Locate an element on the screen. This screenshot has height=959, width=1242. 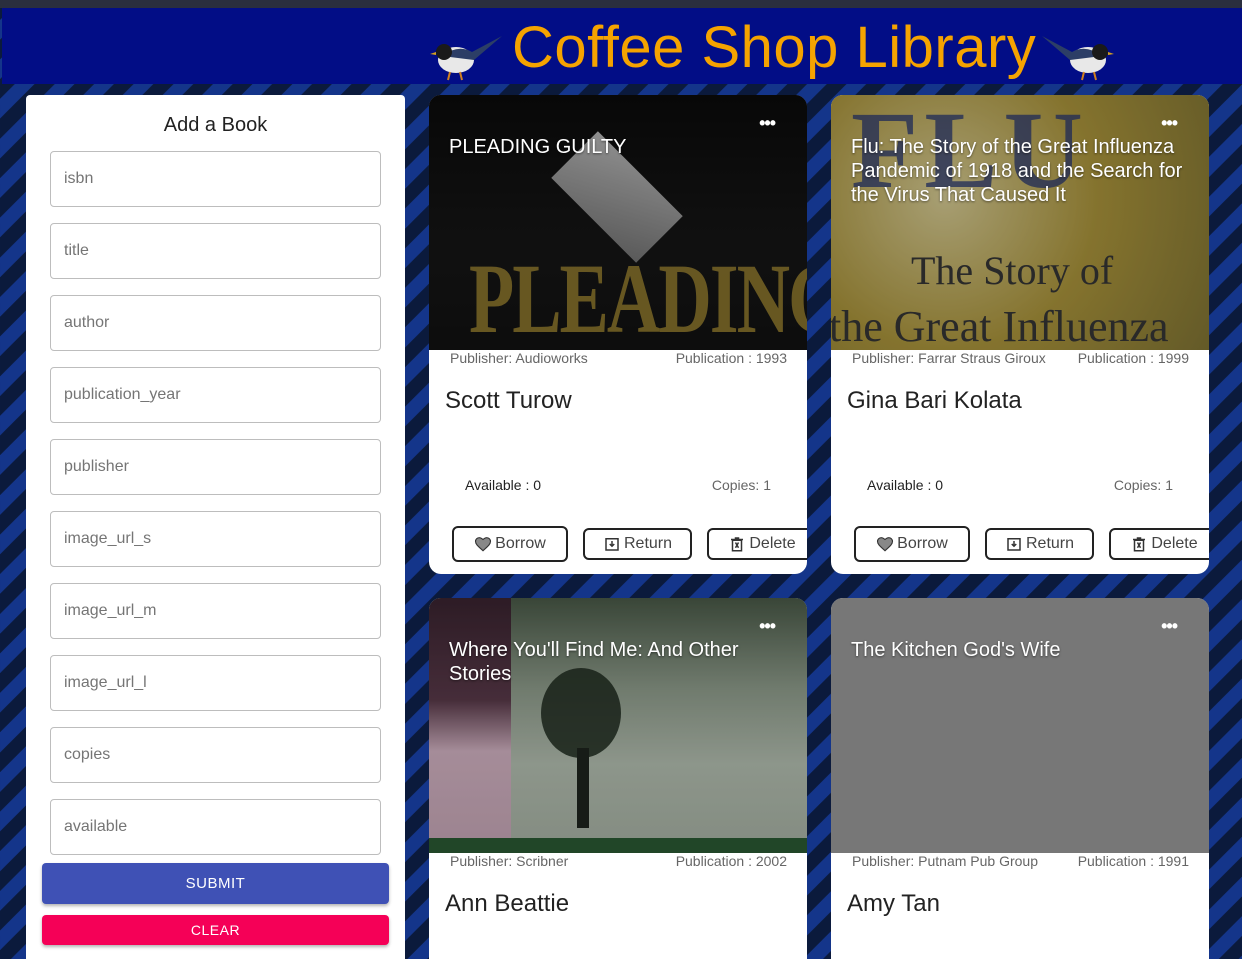
copies-field is located at coordinates (215, 755).